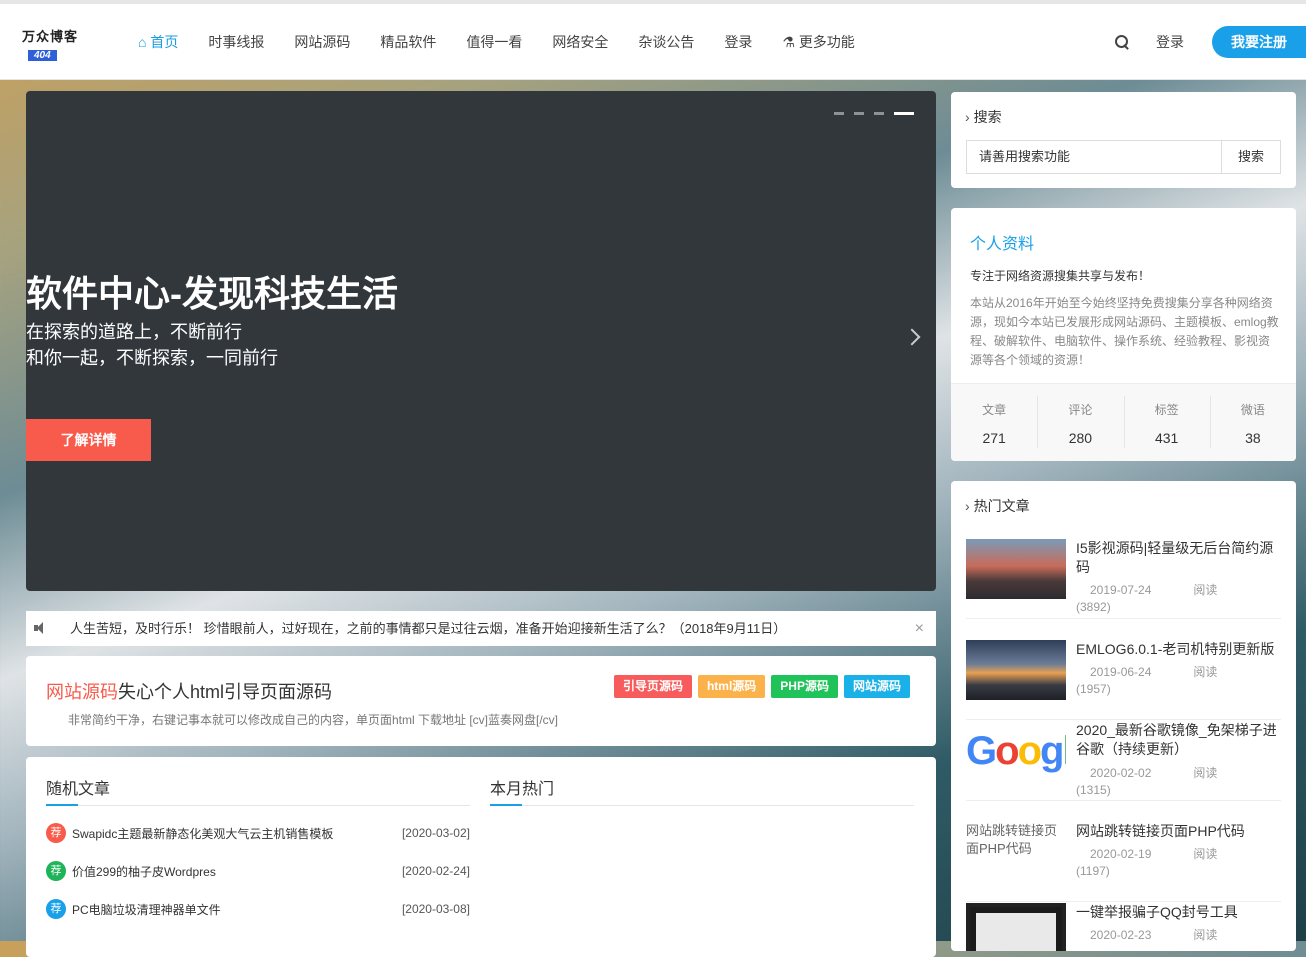 Image resolution: width=1306 pixels, height=957 pixels. I want to click on nav-item-security: 网络安全, so click(580, 42).